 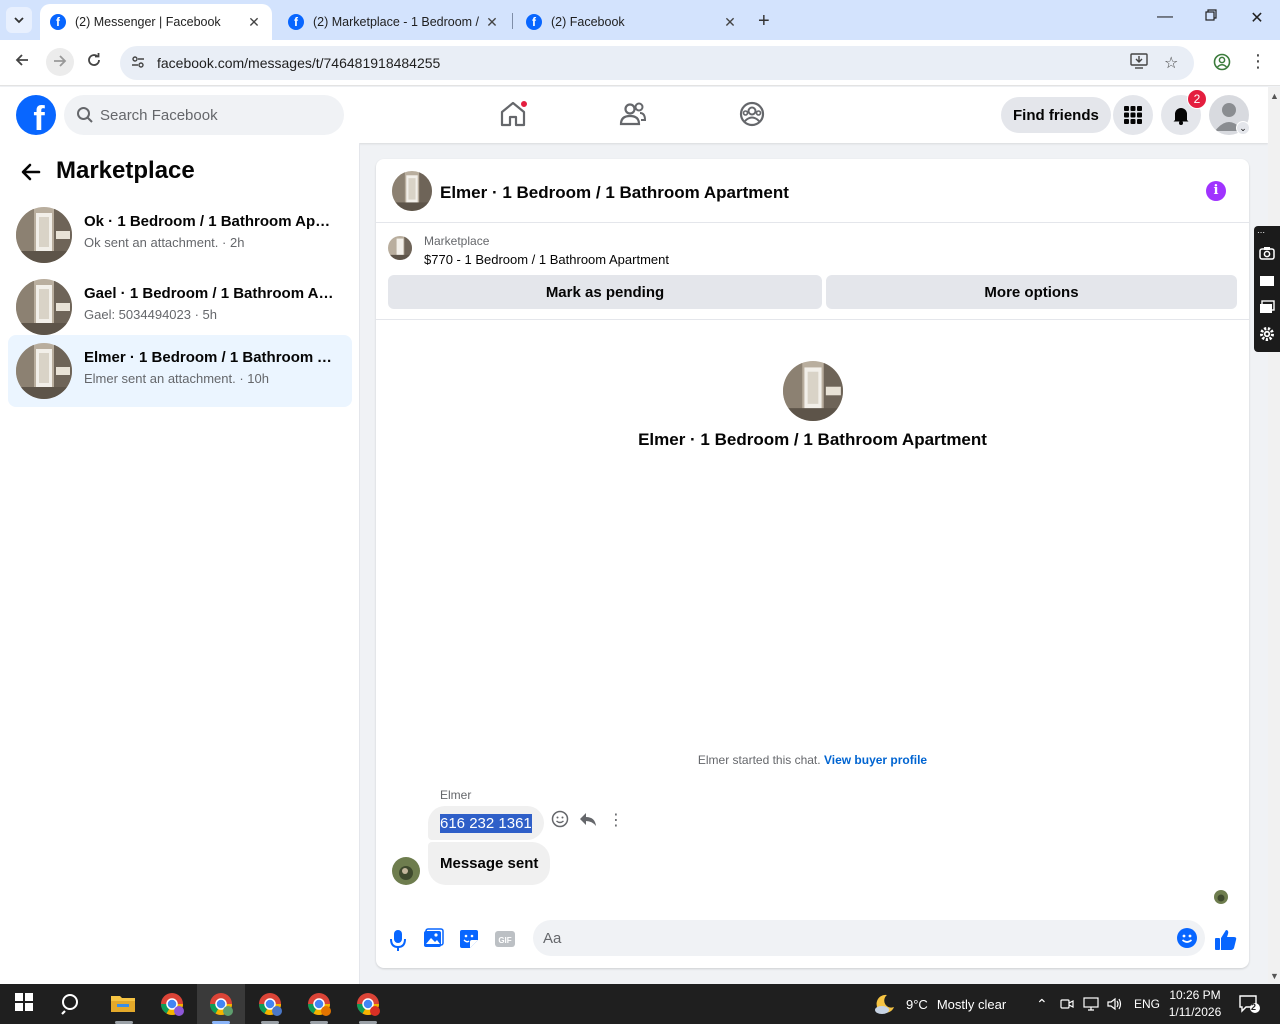 I want to click on react-emoji-icon, so click(x=560, y=822).